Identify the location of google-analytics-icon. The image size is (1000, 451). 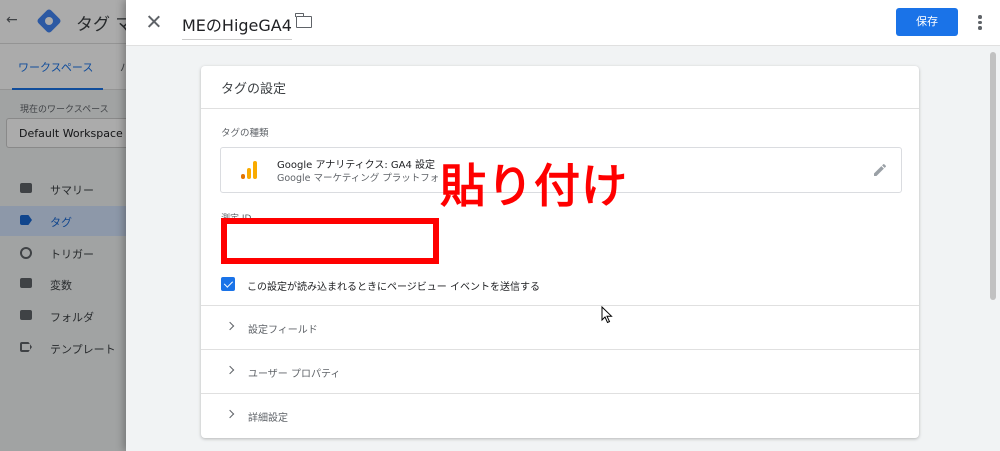
(250, 170).